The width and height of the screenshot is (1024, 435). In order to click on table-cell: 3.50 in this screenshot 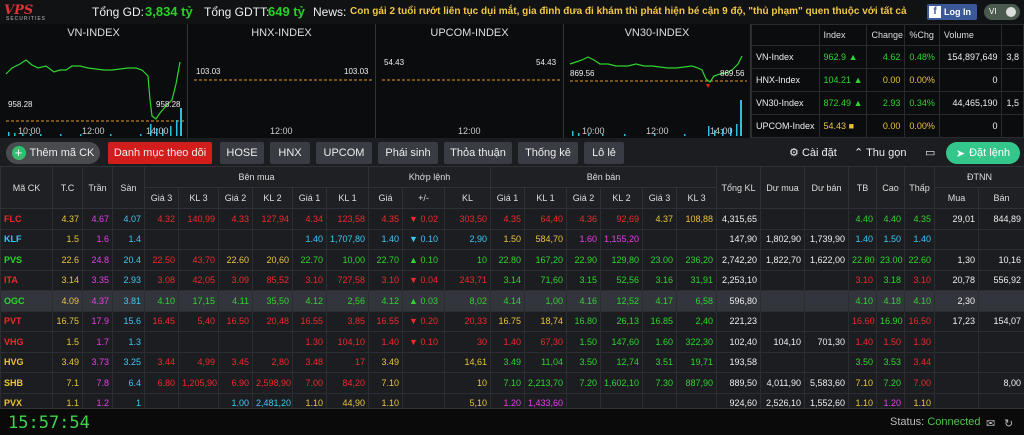, I will do `click(584, 362)`.